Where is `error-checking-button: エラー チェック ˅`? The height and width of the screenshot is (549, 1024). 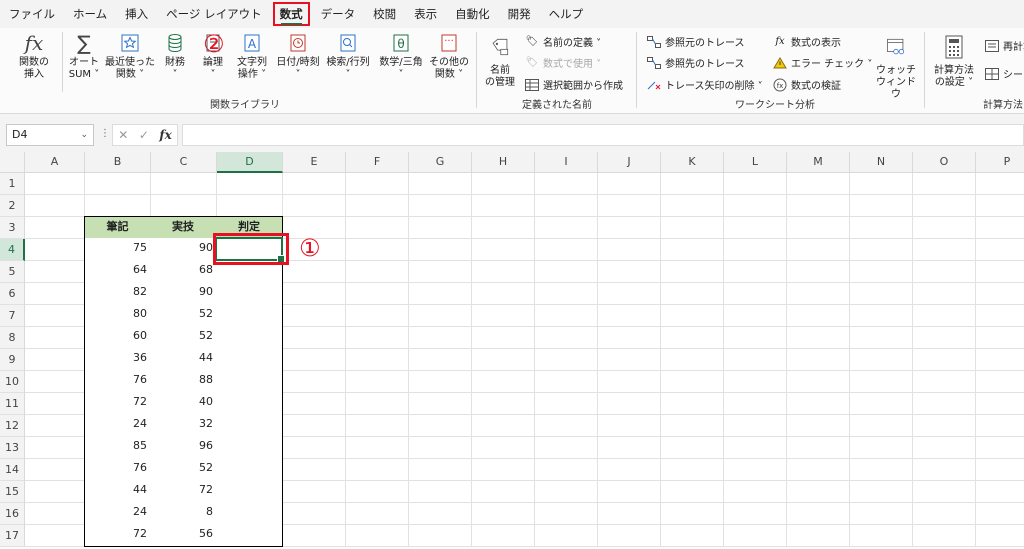
error-checking-button: エラー チェック ˅ is located at coordinates (822, 62).